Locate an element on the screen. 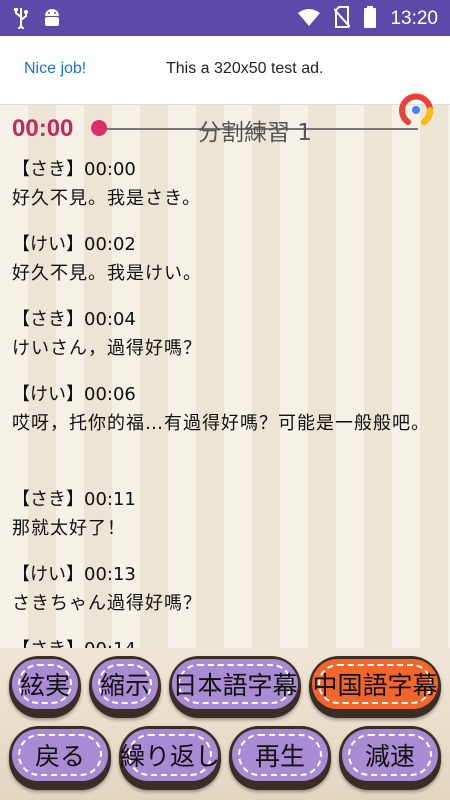 This screenshot has width=450, height=800. jitsumei-button: 絃実 is located at coordinates (45, 687).